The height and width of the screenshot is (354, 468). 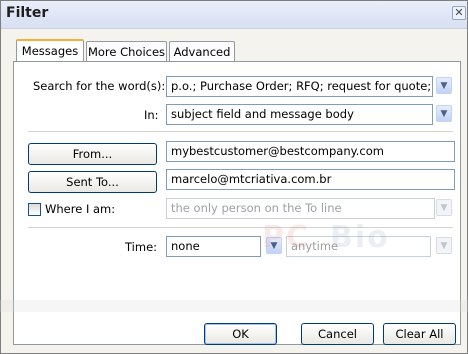 I want to click on search-words-label: Search for the word(s):, so click(x=99, y=86).